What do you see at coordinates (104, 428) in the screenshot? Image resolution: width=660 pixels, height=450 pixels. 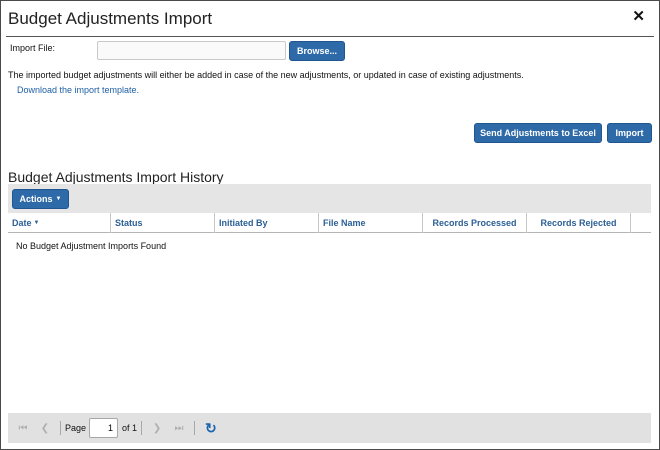 I see `page-number-input` at bounding box center [104, 428].